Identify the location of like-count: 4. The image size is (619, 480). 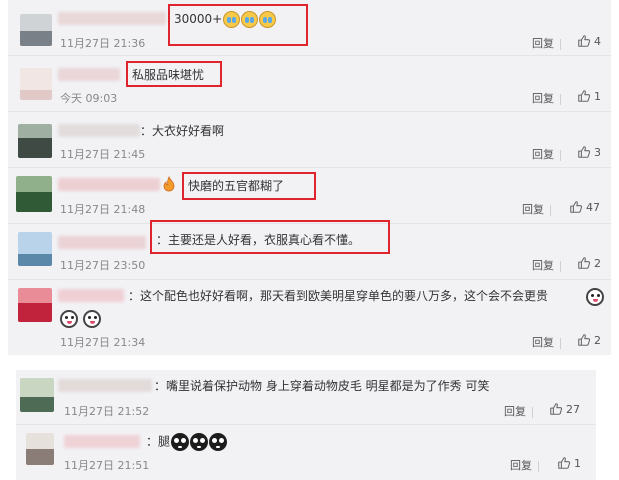
(597, 41).